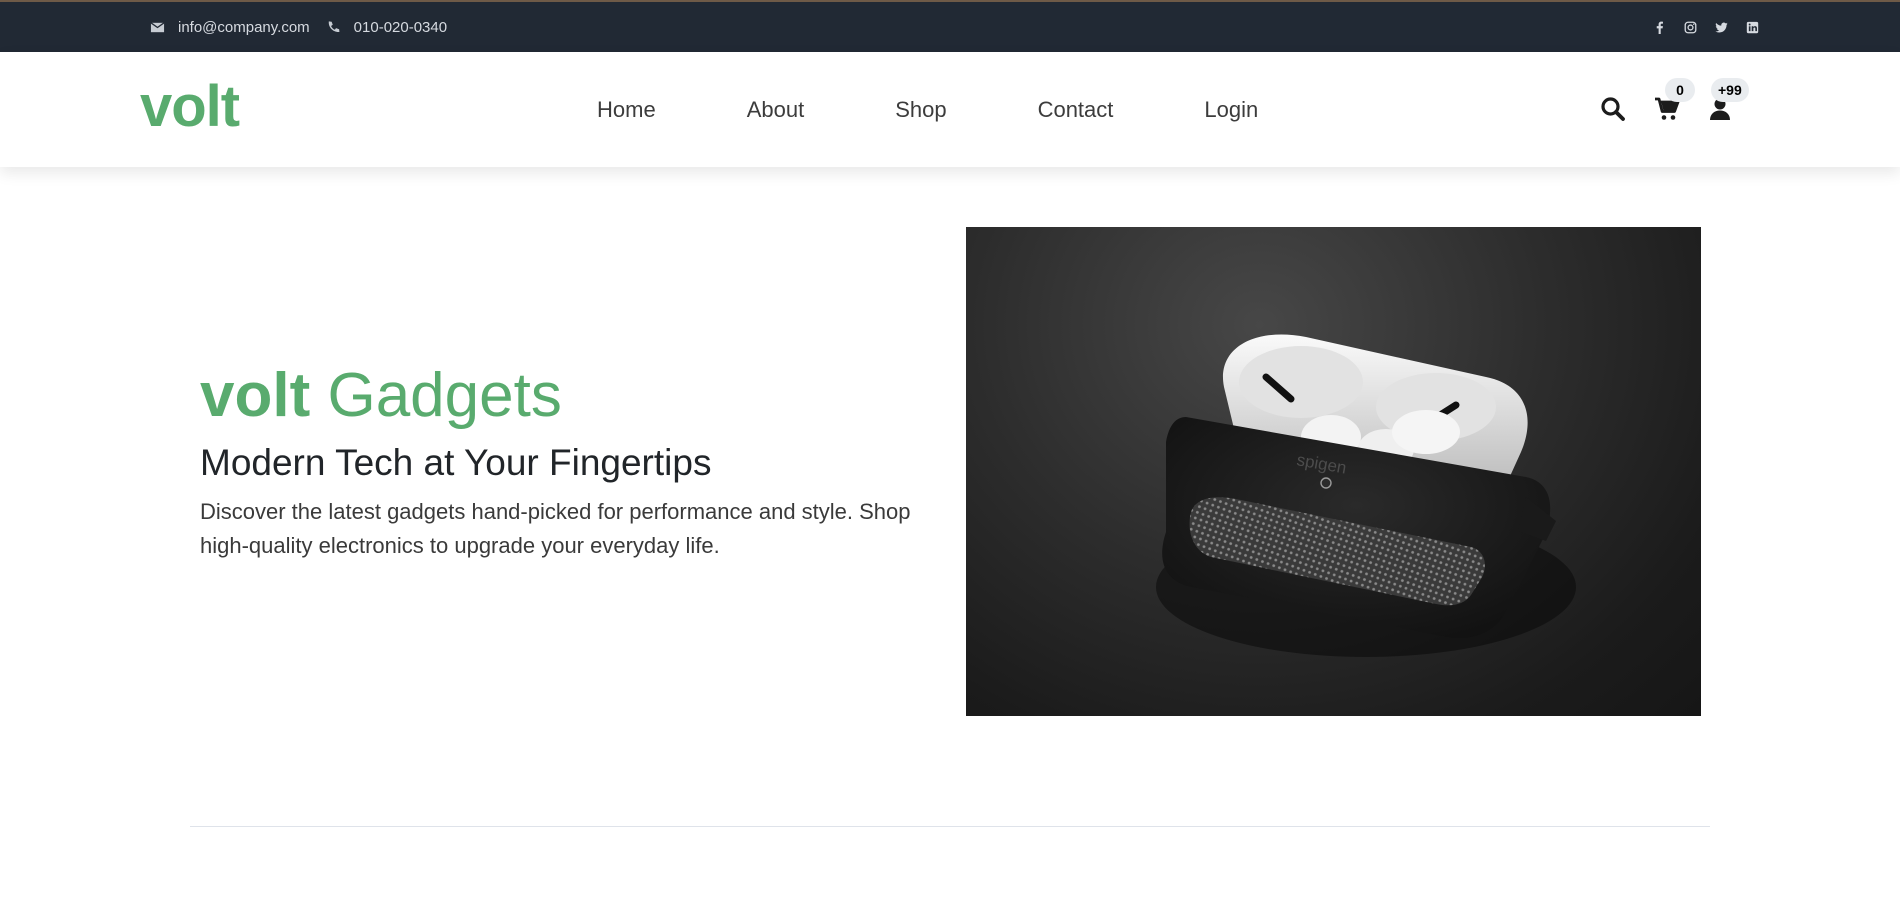 The image size is (1900, 908). Describe the element at coordinates (1690, 27) in the screenshot. I see `instagram-icon` at that location.